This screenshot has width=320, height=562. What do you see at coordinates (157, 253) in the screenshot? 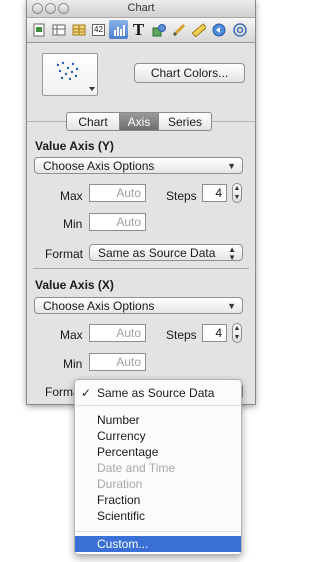
I see `y-format-value: Same as Source Data` at bounding box center [157, 253].